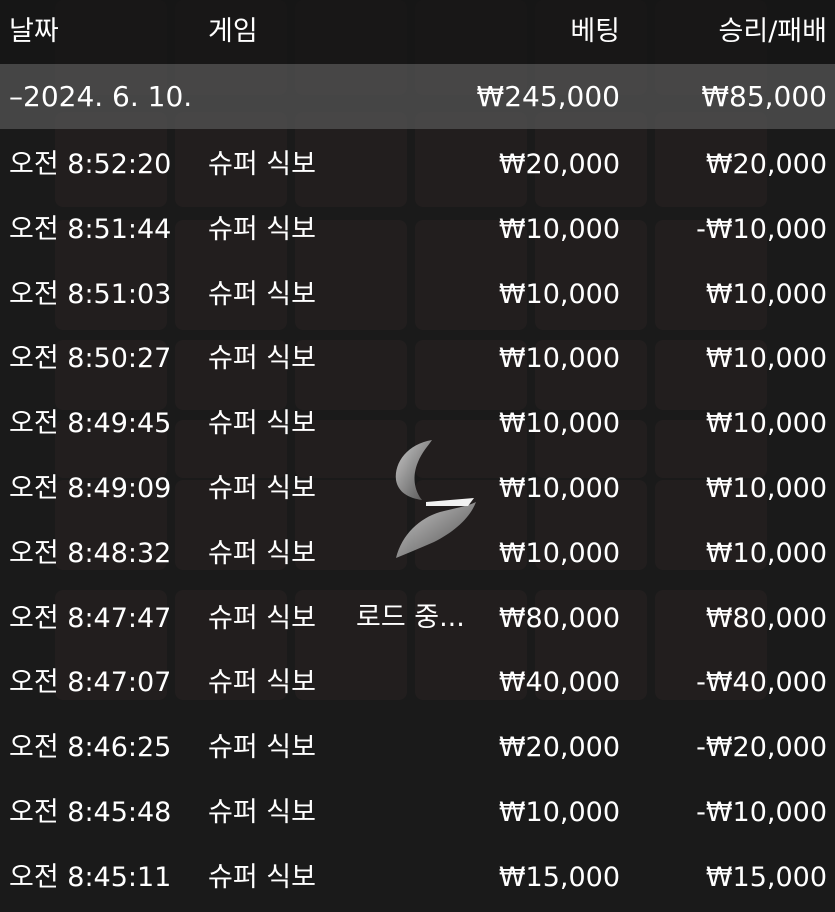 The height and width of the screenshot is (912, 835). Describe the element at coordinates (417, 161) in the screenshot. I see `history-row: 오전 8:52:20 슈퍼 식보 ₩20,000 ₩20,000` at that location.